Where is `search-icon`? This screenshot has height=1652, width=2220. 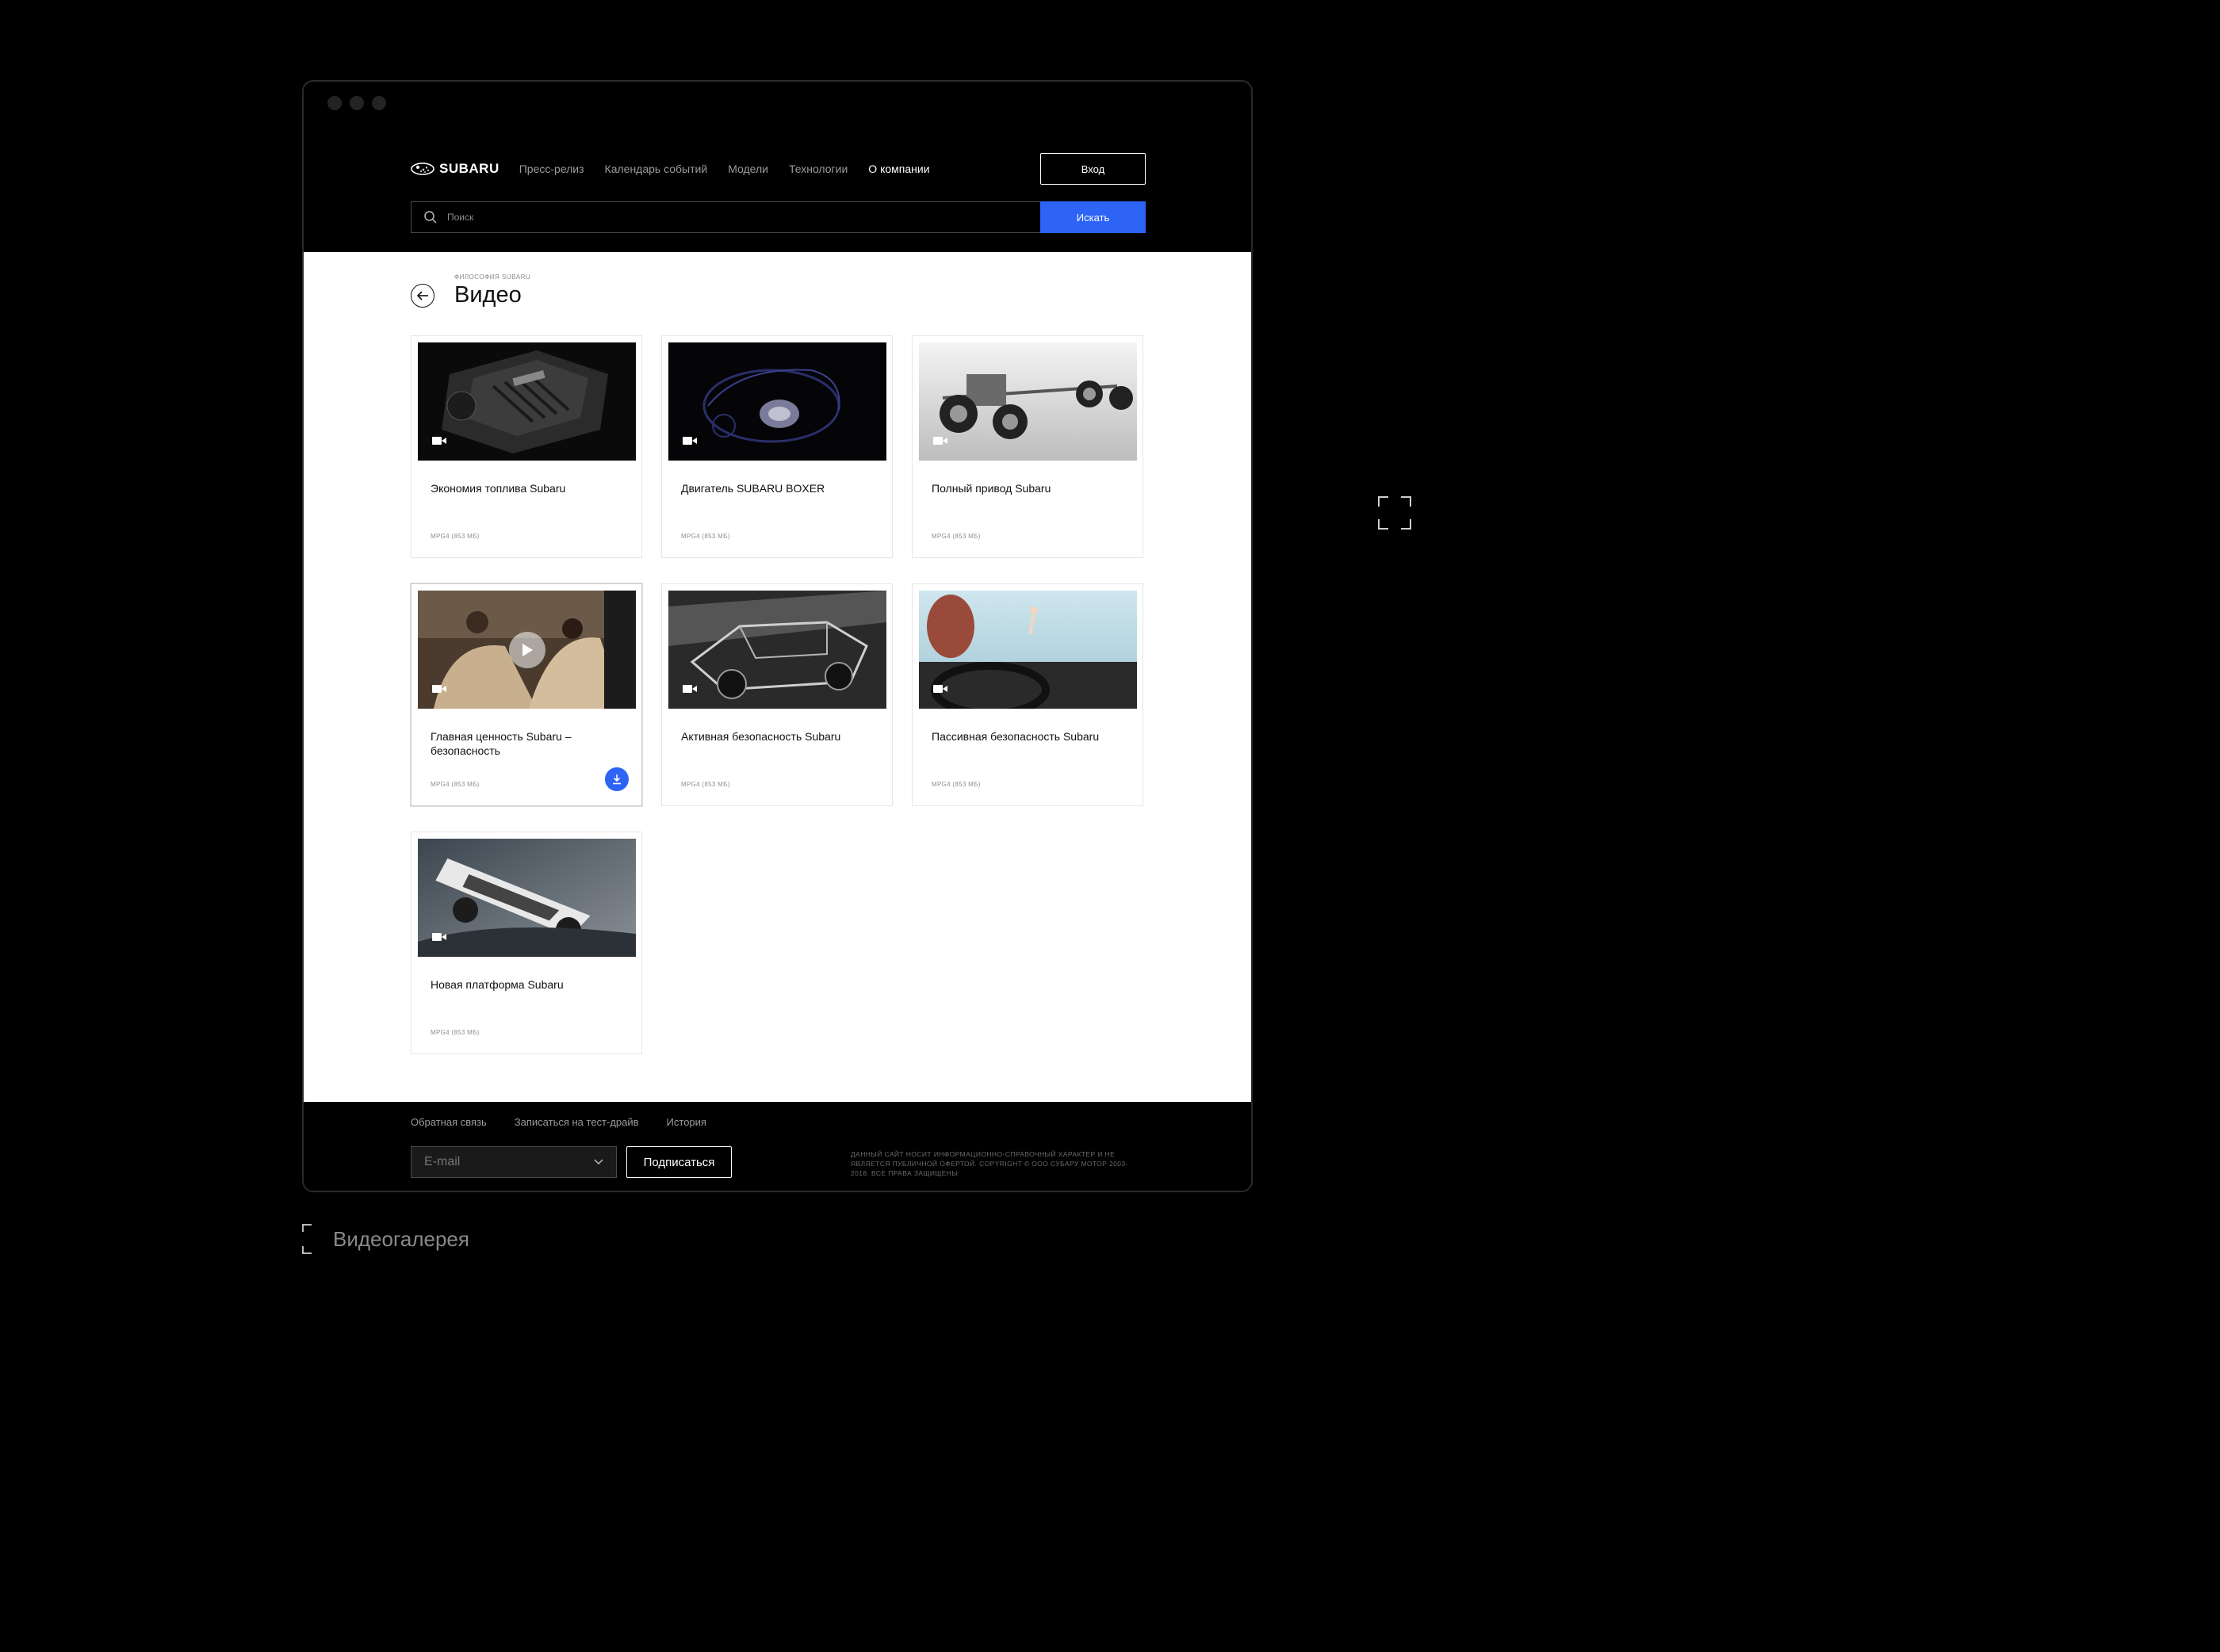 search-icon is located at coordinates (430, 218).